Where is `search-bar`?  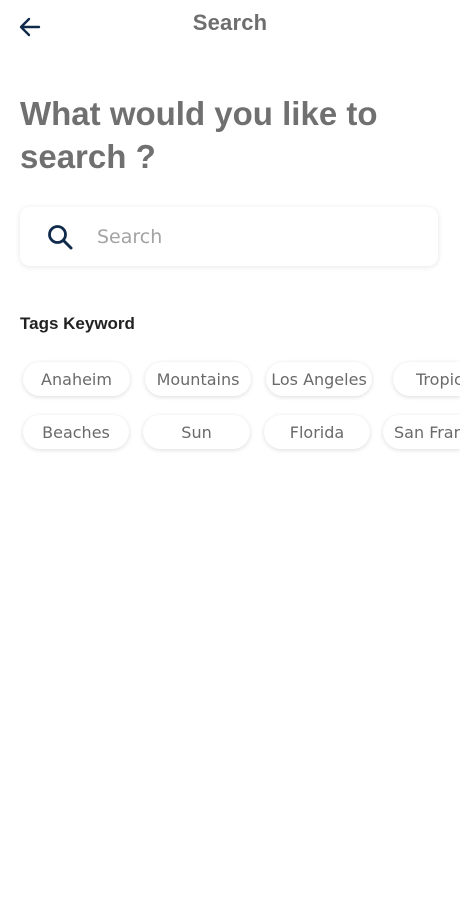 search-bar is located at coordinates (229, 236).